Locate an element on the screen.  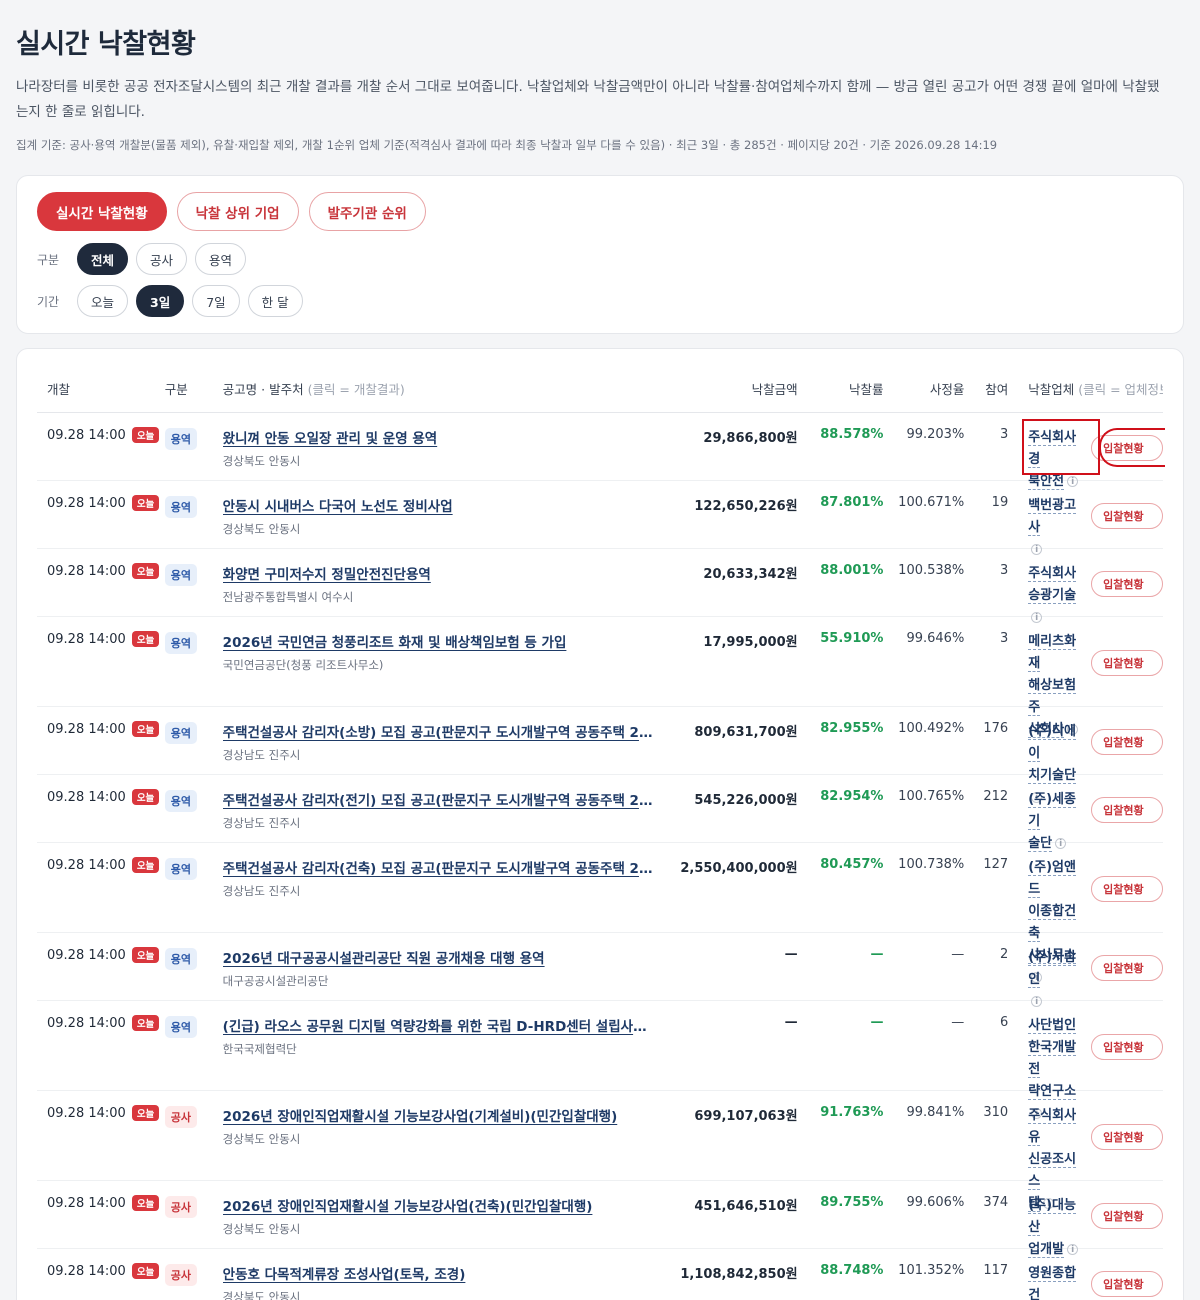
assessment-rate: 99.646% is located at coordinates (935, 638).